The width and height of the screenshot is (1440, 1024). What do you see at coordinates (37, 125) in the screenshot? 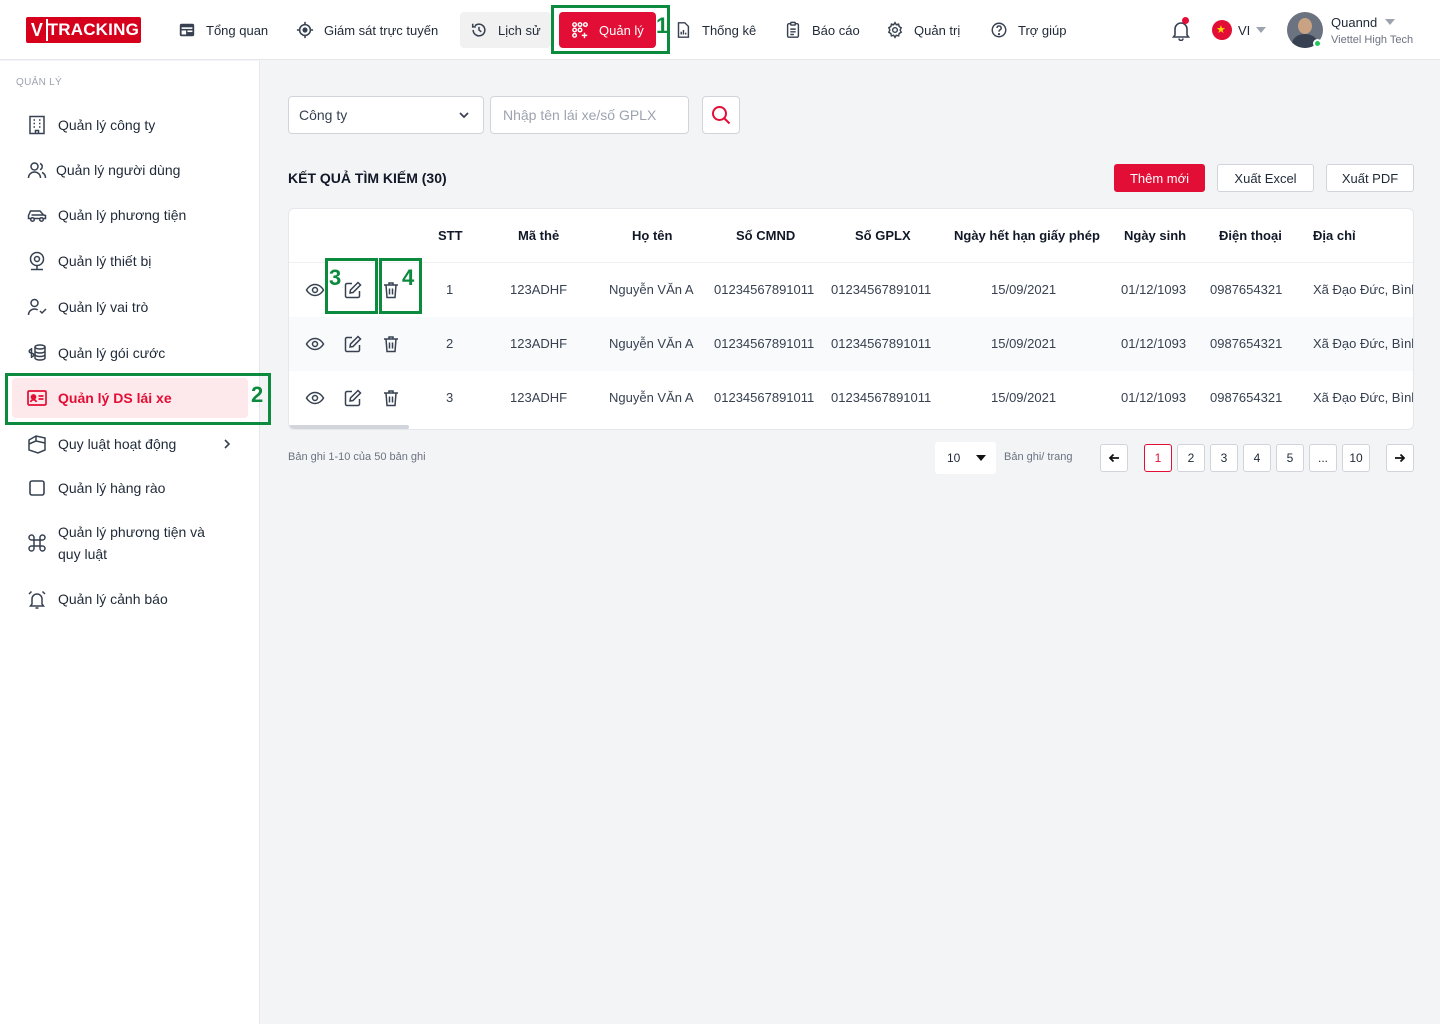
I see `building-icon` at bounding box center [37, 125].